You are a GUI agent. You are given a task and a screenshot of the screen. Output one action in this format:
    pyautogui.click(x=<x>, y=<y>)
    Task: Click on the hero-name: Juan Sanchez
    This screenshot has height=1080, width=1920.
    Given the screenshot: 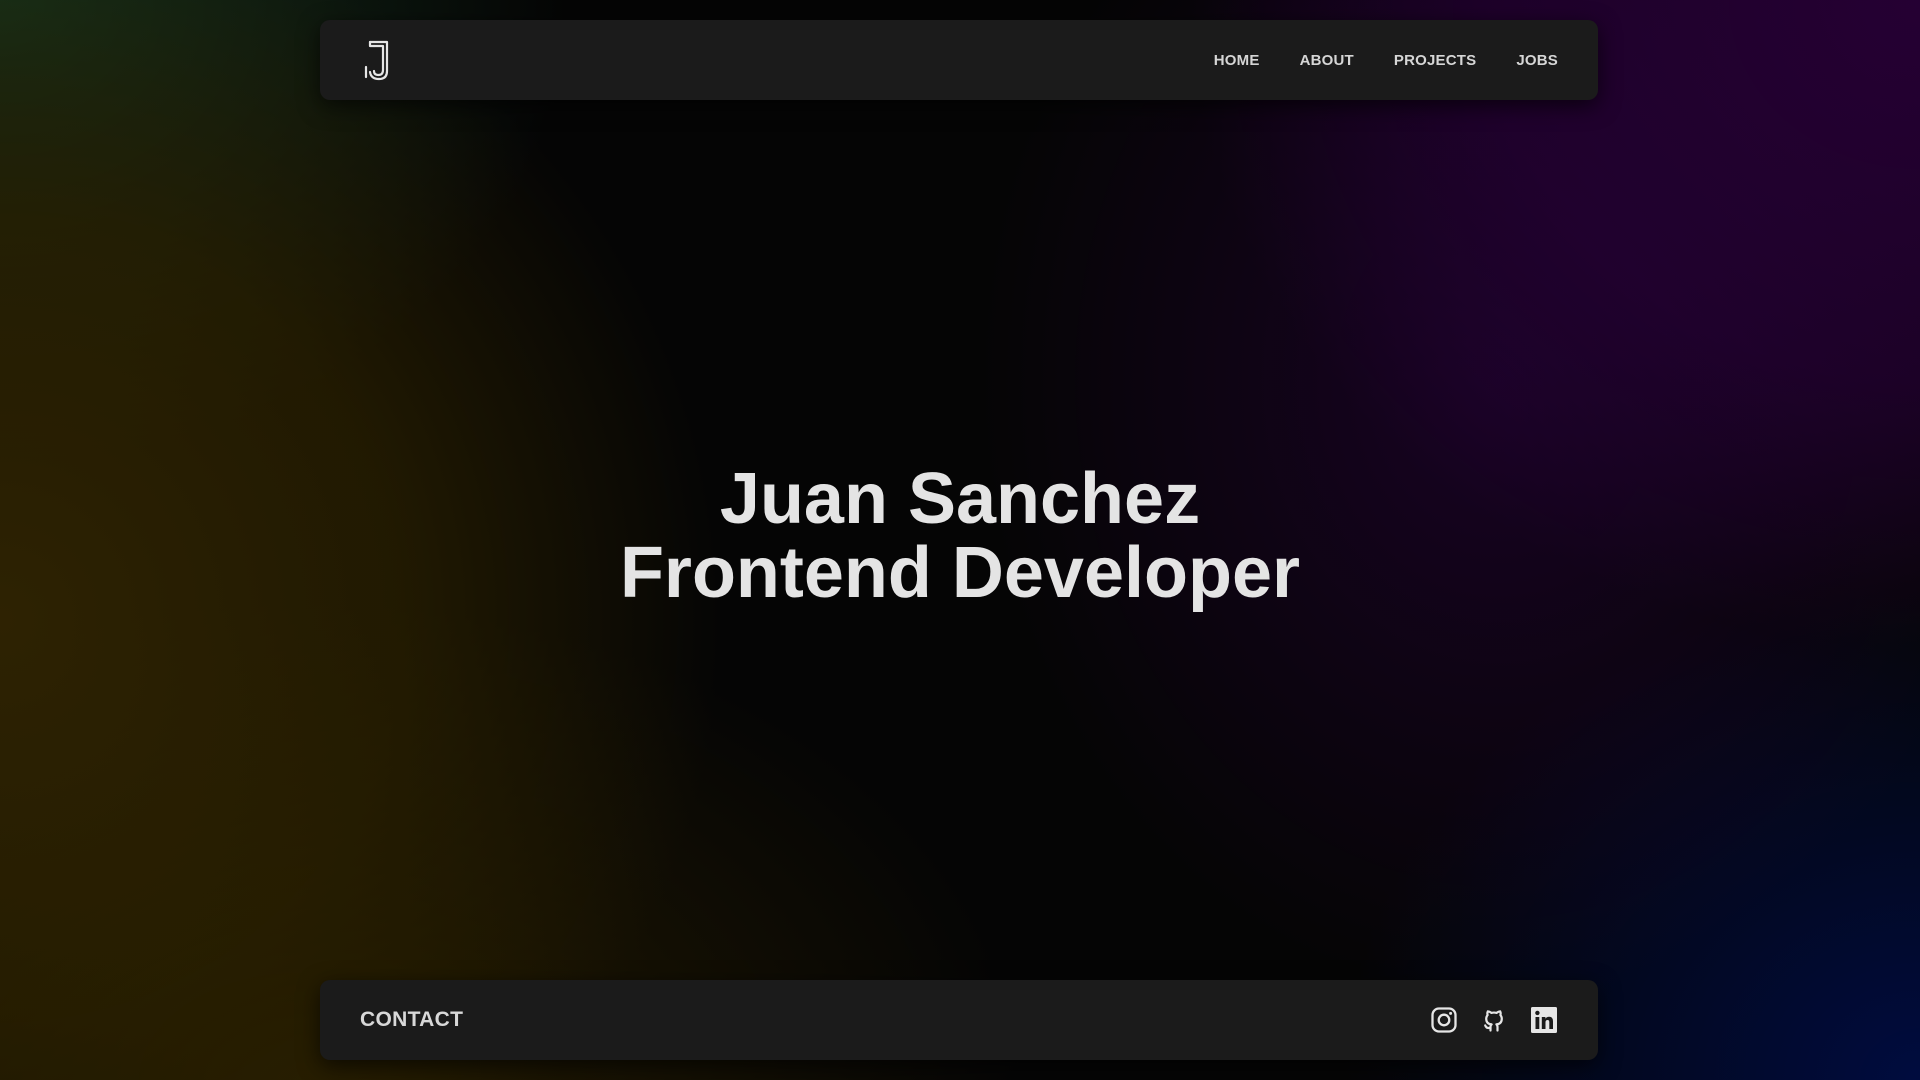 What is the action you would take?
    pyautogui.click(x=960, y=499)
    